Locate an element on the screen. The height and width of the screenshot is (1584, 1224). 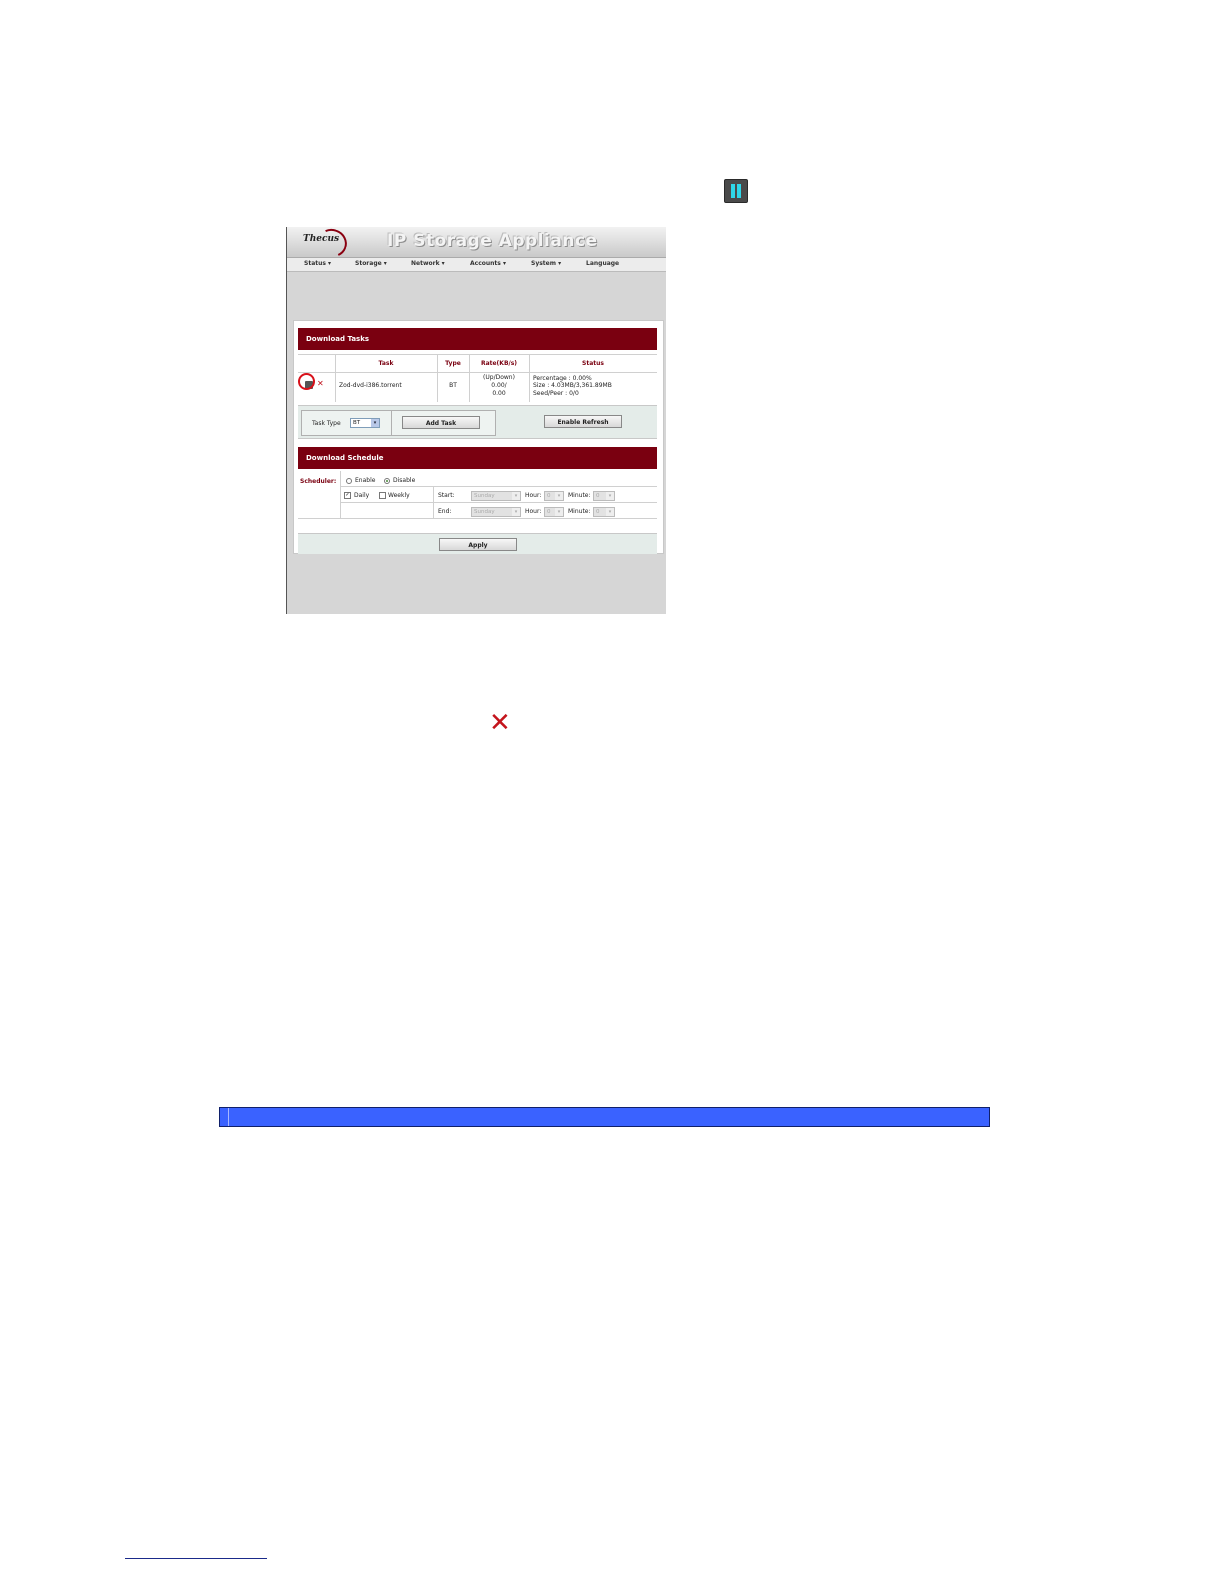
task-type-box: Task Type BT ▾ Add Task is located at coordinates (398, 423).